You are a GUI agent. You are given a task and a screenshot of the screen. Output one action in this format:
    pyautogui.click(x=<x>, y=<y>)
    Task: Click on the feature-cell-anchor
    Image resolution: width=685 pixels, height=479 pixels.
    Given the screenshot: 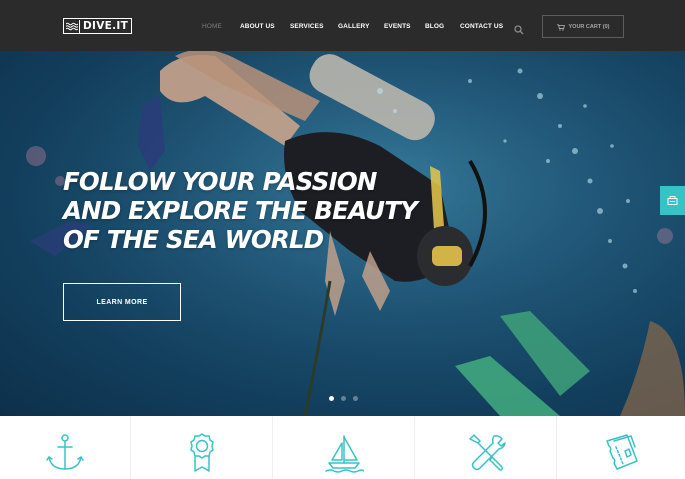 What is the action you would take?
    pyautogui.click(x=65, y=447)
    